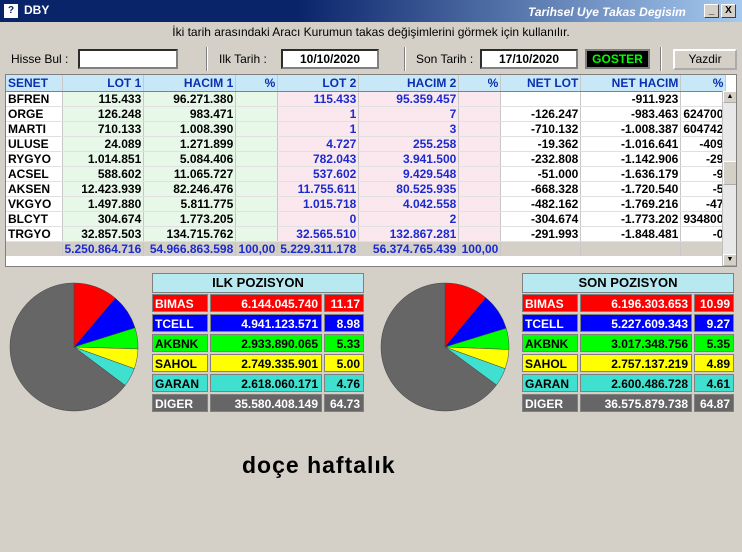  I want to click on cell-senet: AKSEN, so click(34, 189).